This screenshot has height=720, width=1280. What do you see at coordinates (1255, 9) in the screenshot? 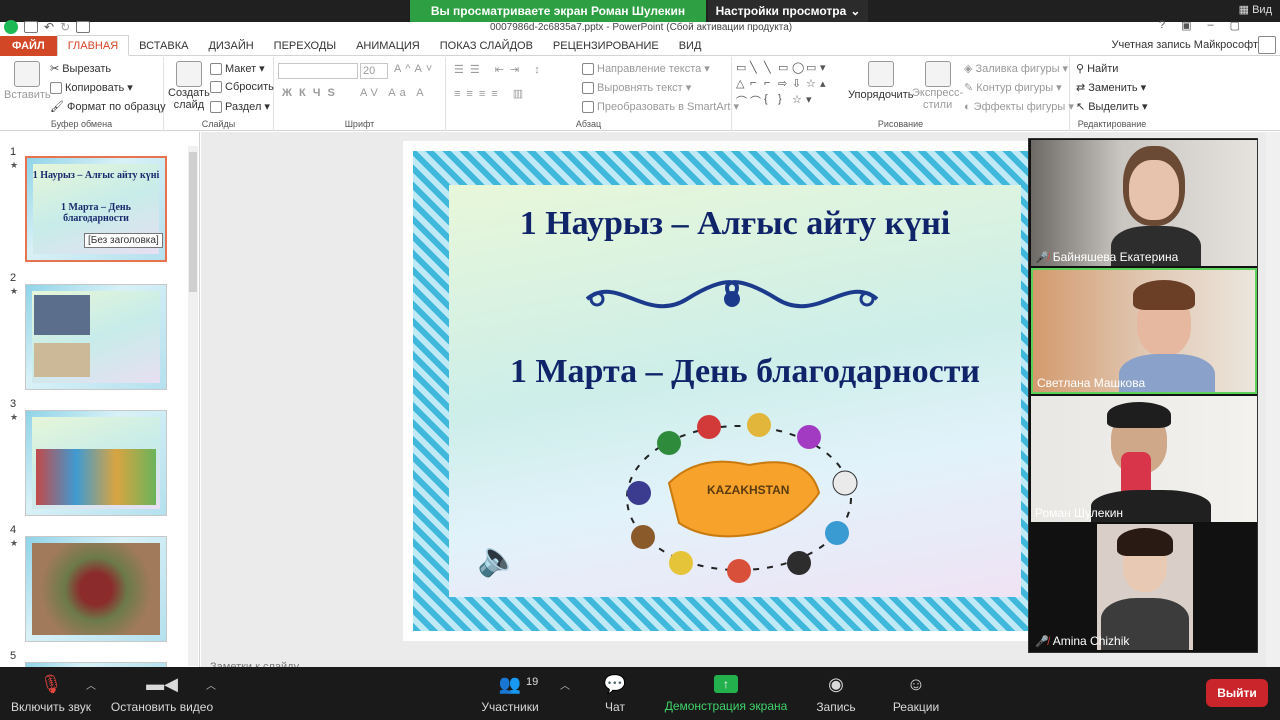
I see `view-button: ▦ Вид` at bounding box center [1255, 9].